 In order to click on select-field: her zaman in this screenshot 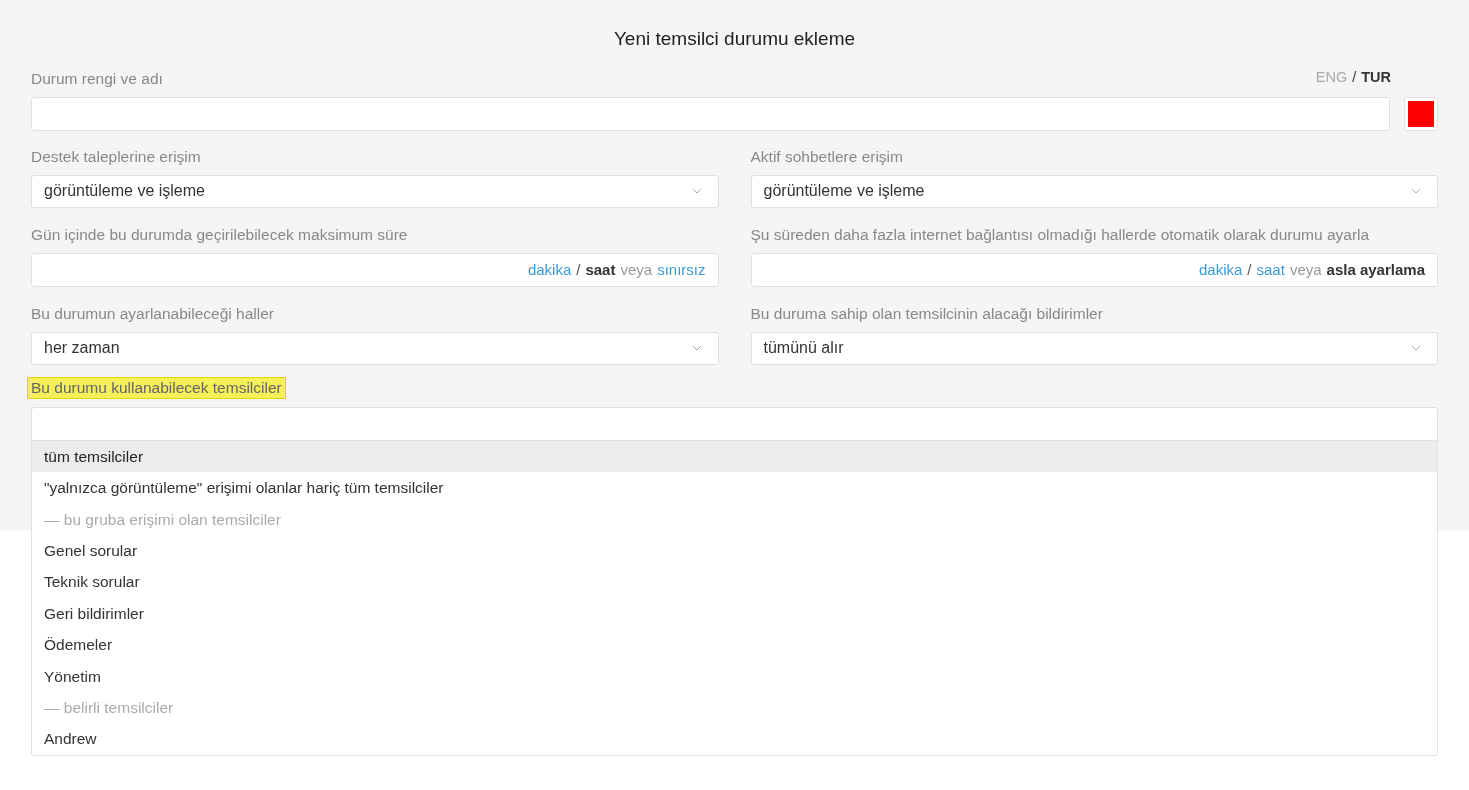, I will do `click(375, 348)`.